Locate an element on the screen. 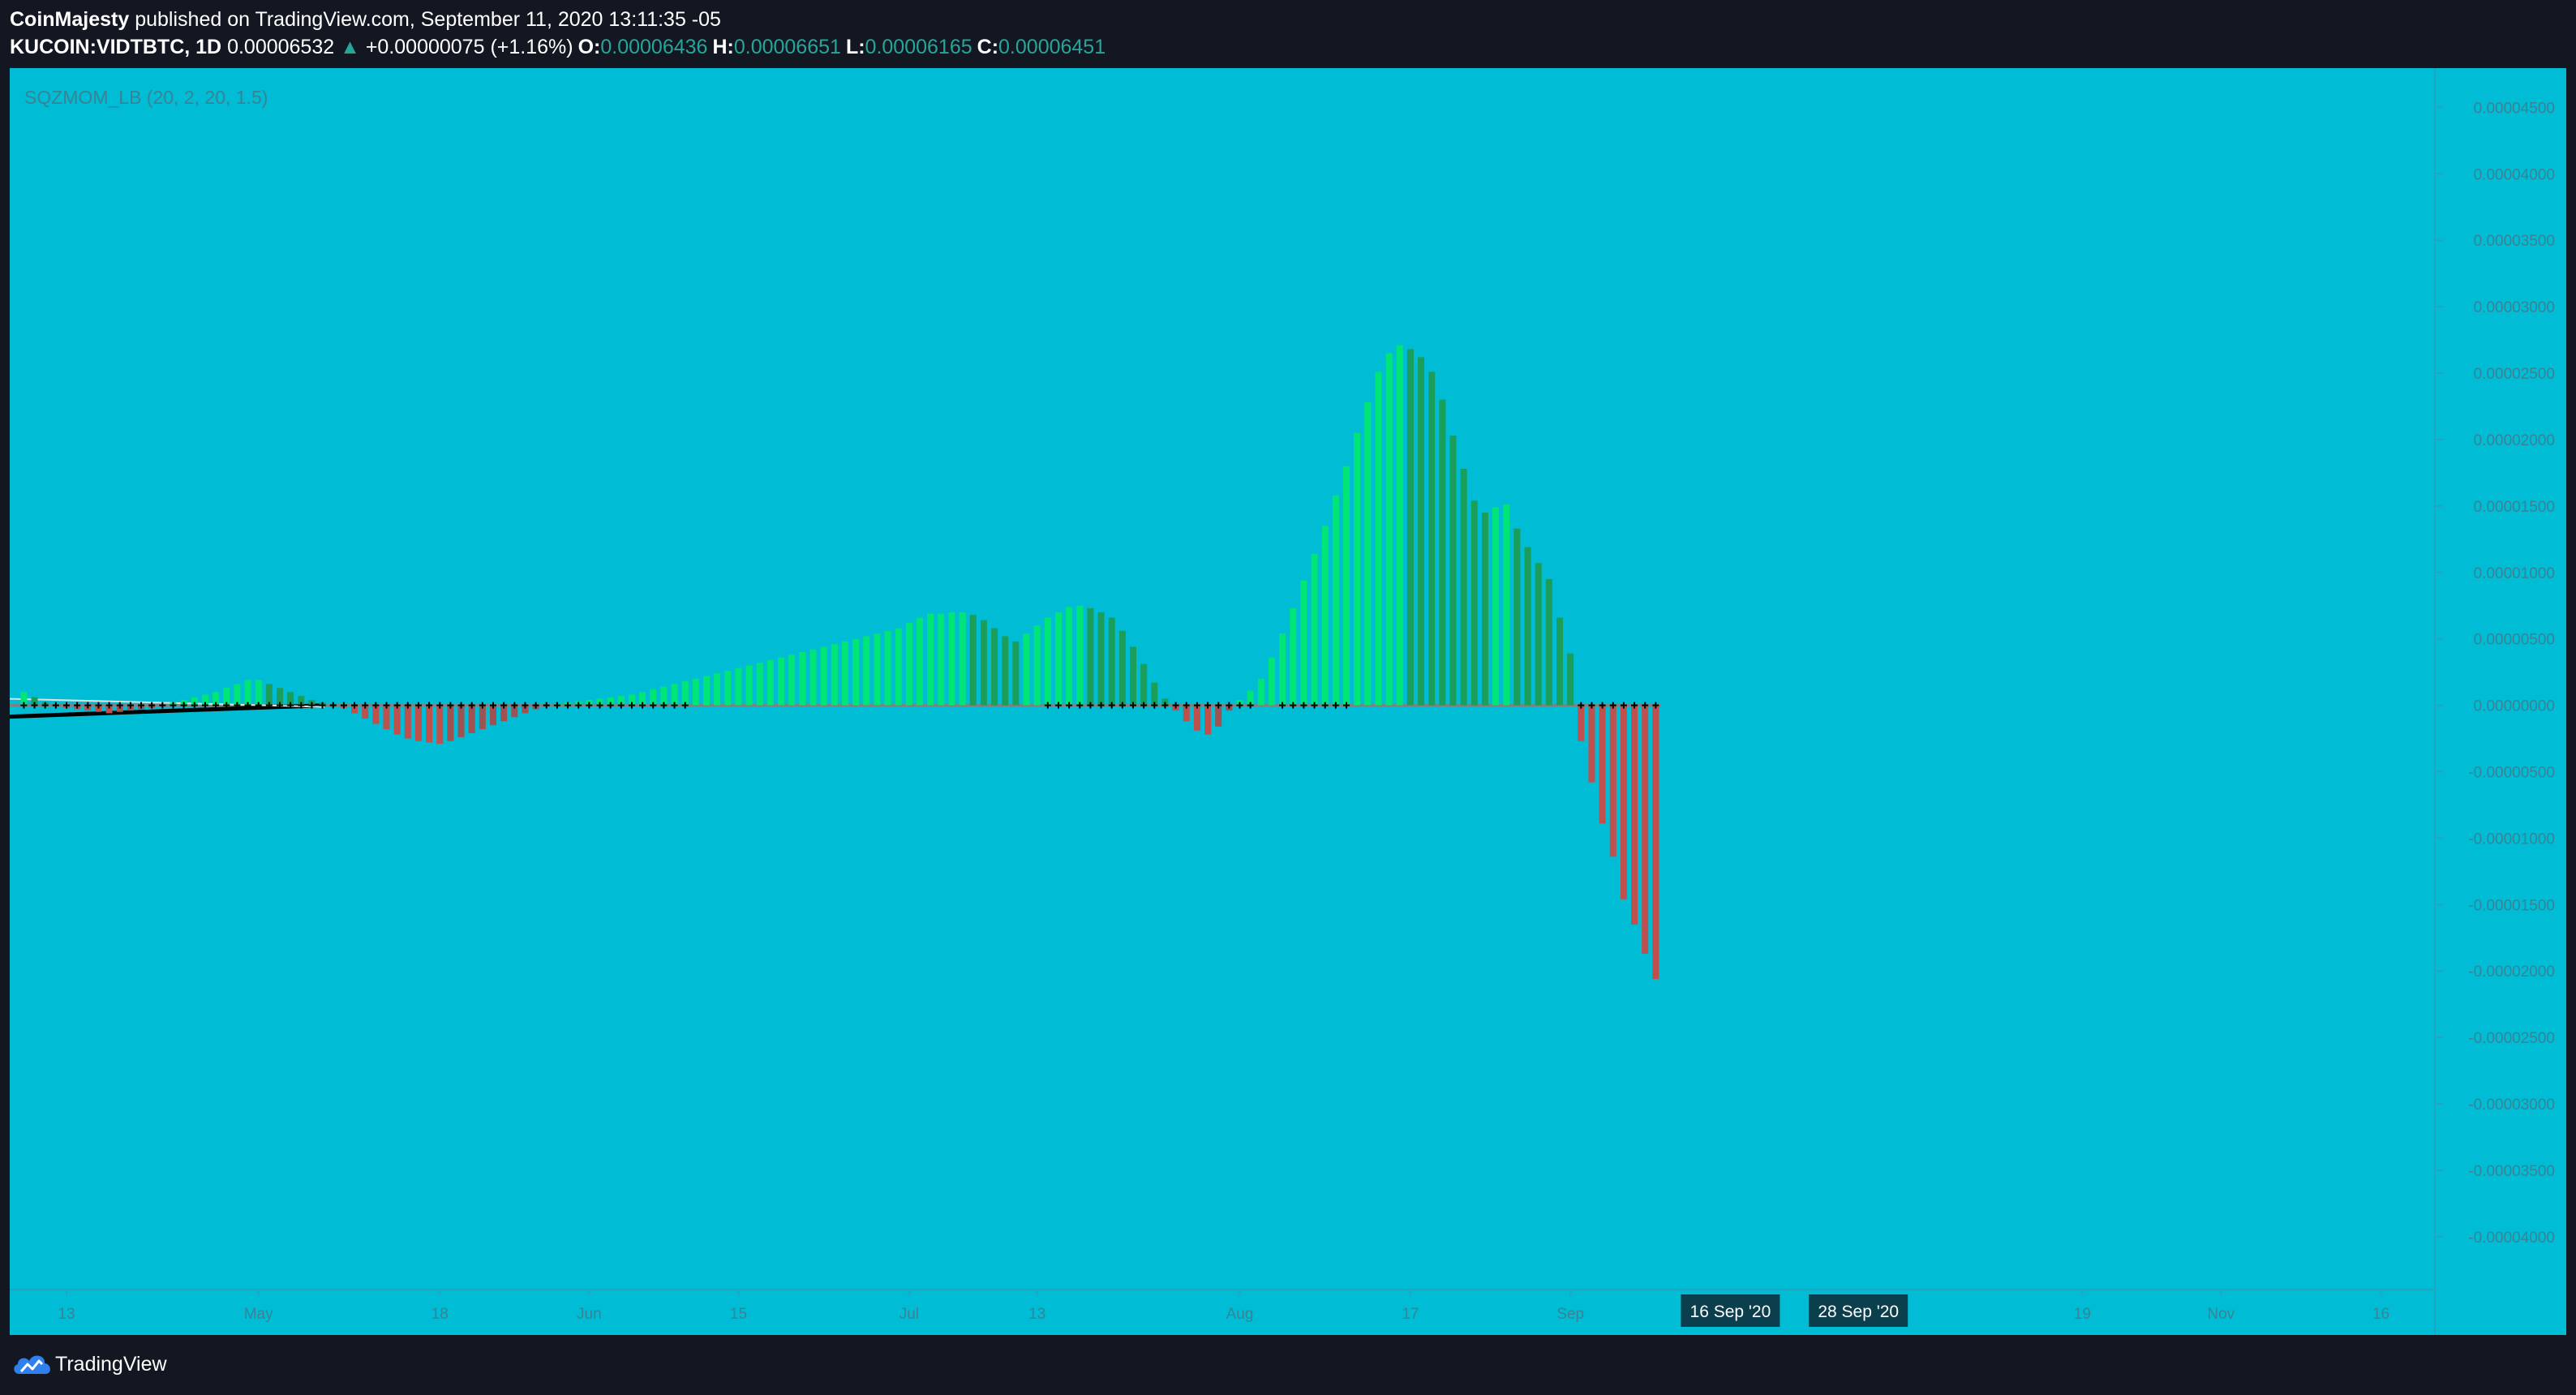 The image size is (2576, 1395). price-tick-label: 0.00000500 is located at coordinates (2514, 640).